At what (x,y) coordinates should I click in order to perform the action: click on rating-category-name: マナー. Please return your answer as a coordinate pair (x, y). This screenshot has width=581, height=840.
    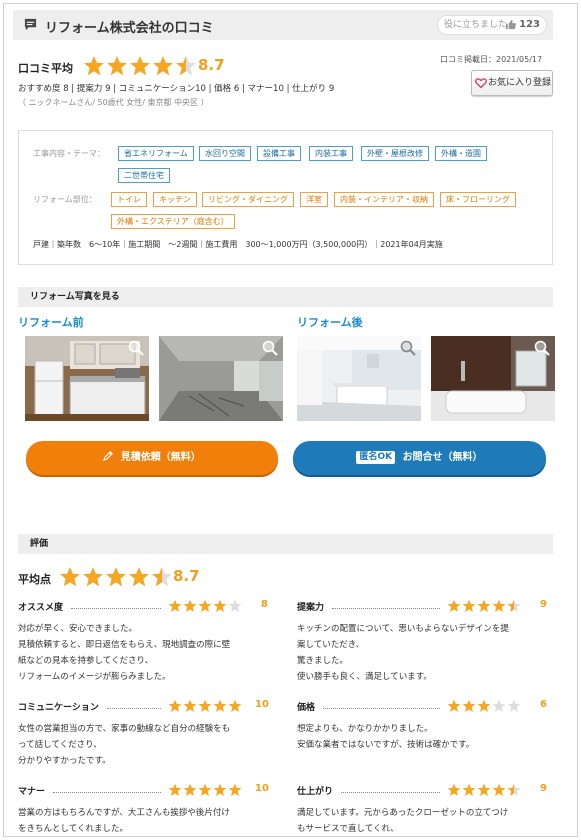
    Looking at the image, I should click on (32, 792).